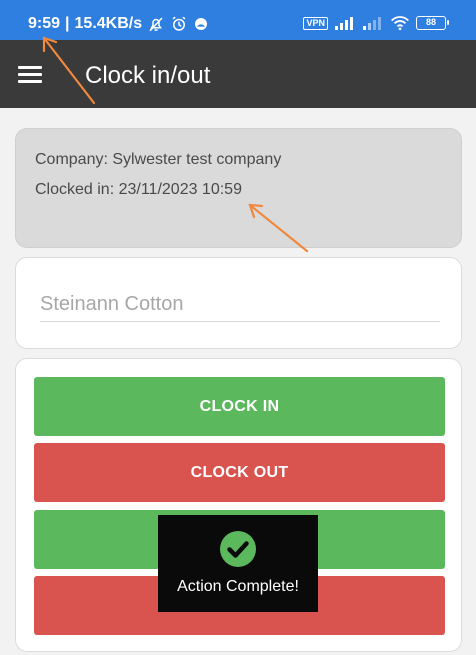  What do you see at coordinates (148, 75) in the screenshot?
I see `page-title: Clock in/out` at bounding box center [148, 75].